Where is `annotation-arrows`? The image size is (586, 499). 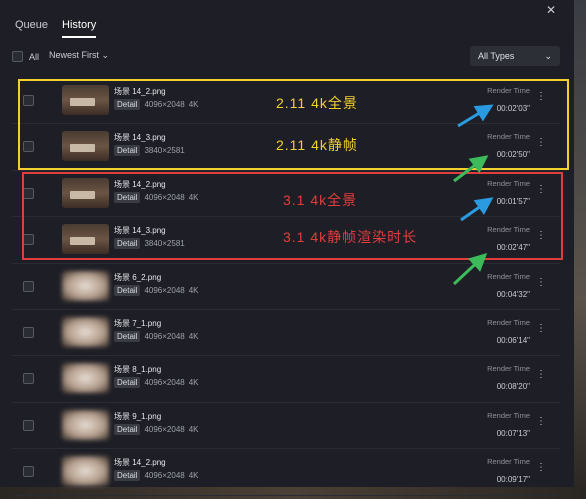
annotation-arrows is located at coordinates (473, 195).